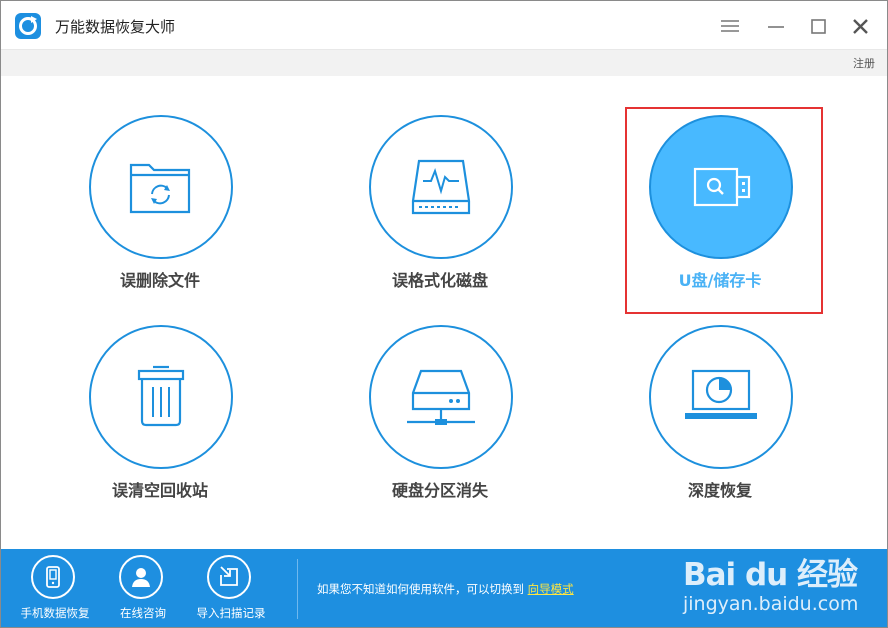 This screenshot has height=628, width=888. I want to click on import-icon, so click(229, 576).